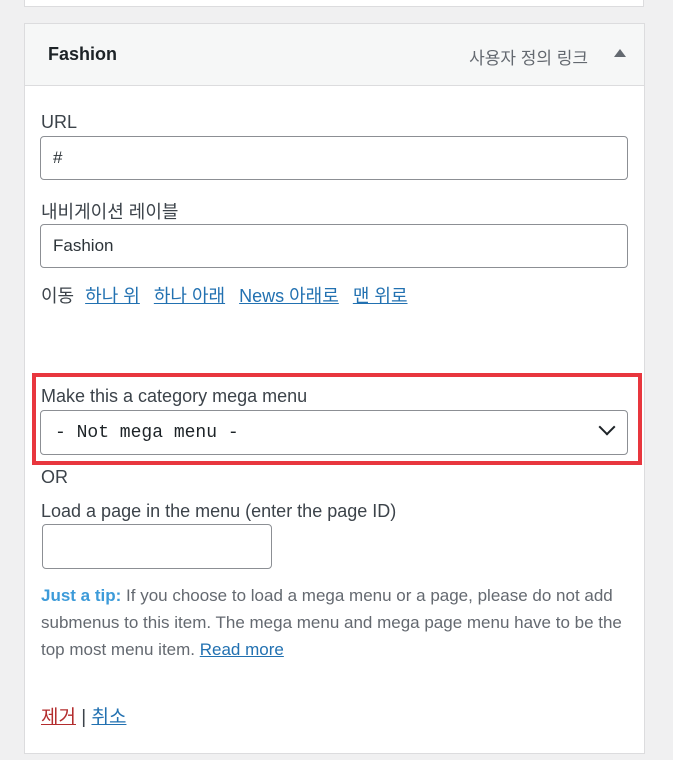 Image resolution: width=673 pixels, height=760 pixels. What do you see at coordinates (242, 649) in the screenshot?
I see `read-more-link: Read more` at bounding box center [242, 649].